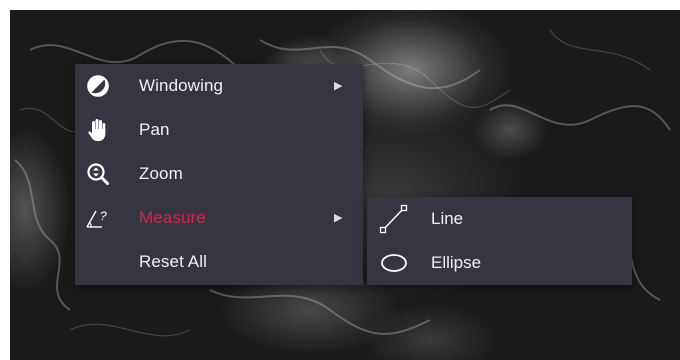  Describe the element at coordinates (219, 262) in the screenshot. I see `menu-item-reset-all: Reset All` at that location.